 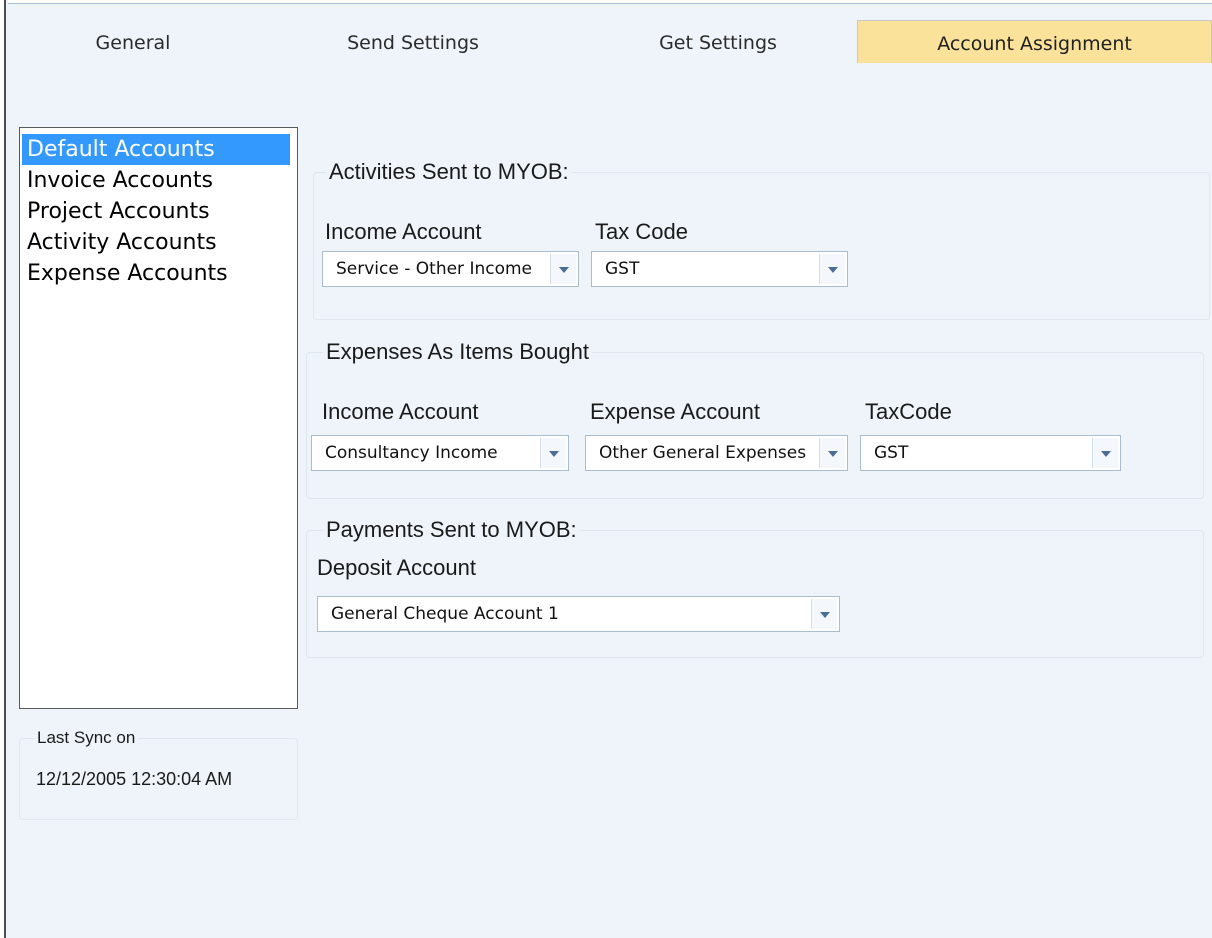 I want to click on list-item-default-accounts: Default Accounts, so click(x=156, y=149).